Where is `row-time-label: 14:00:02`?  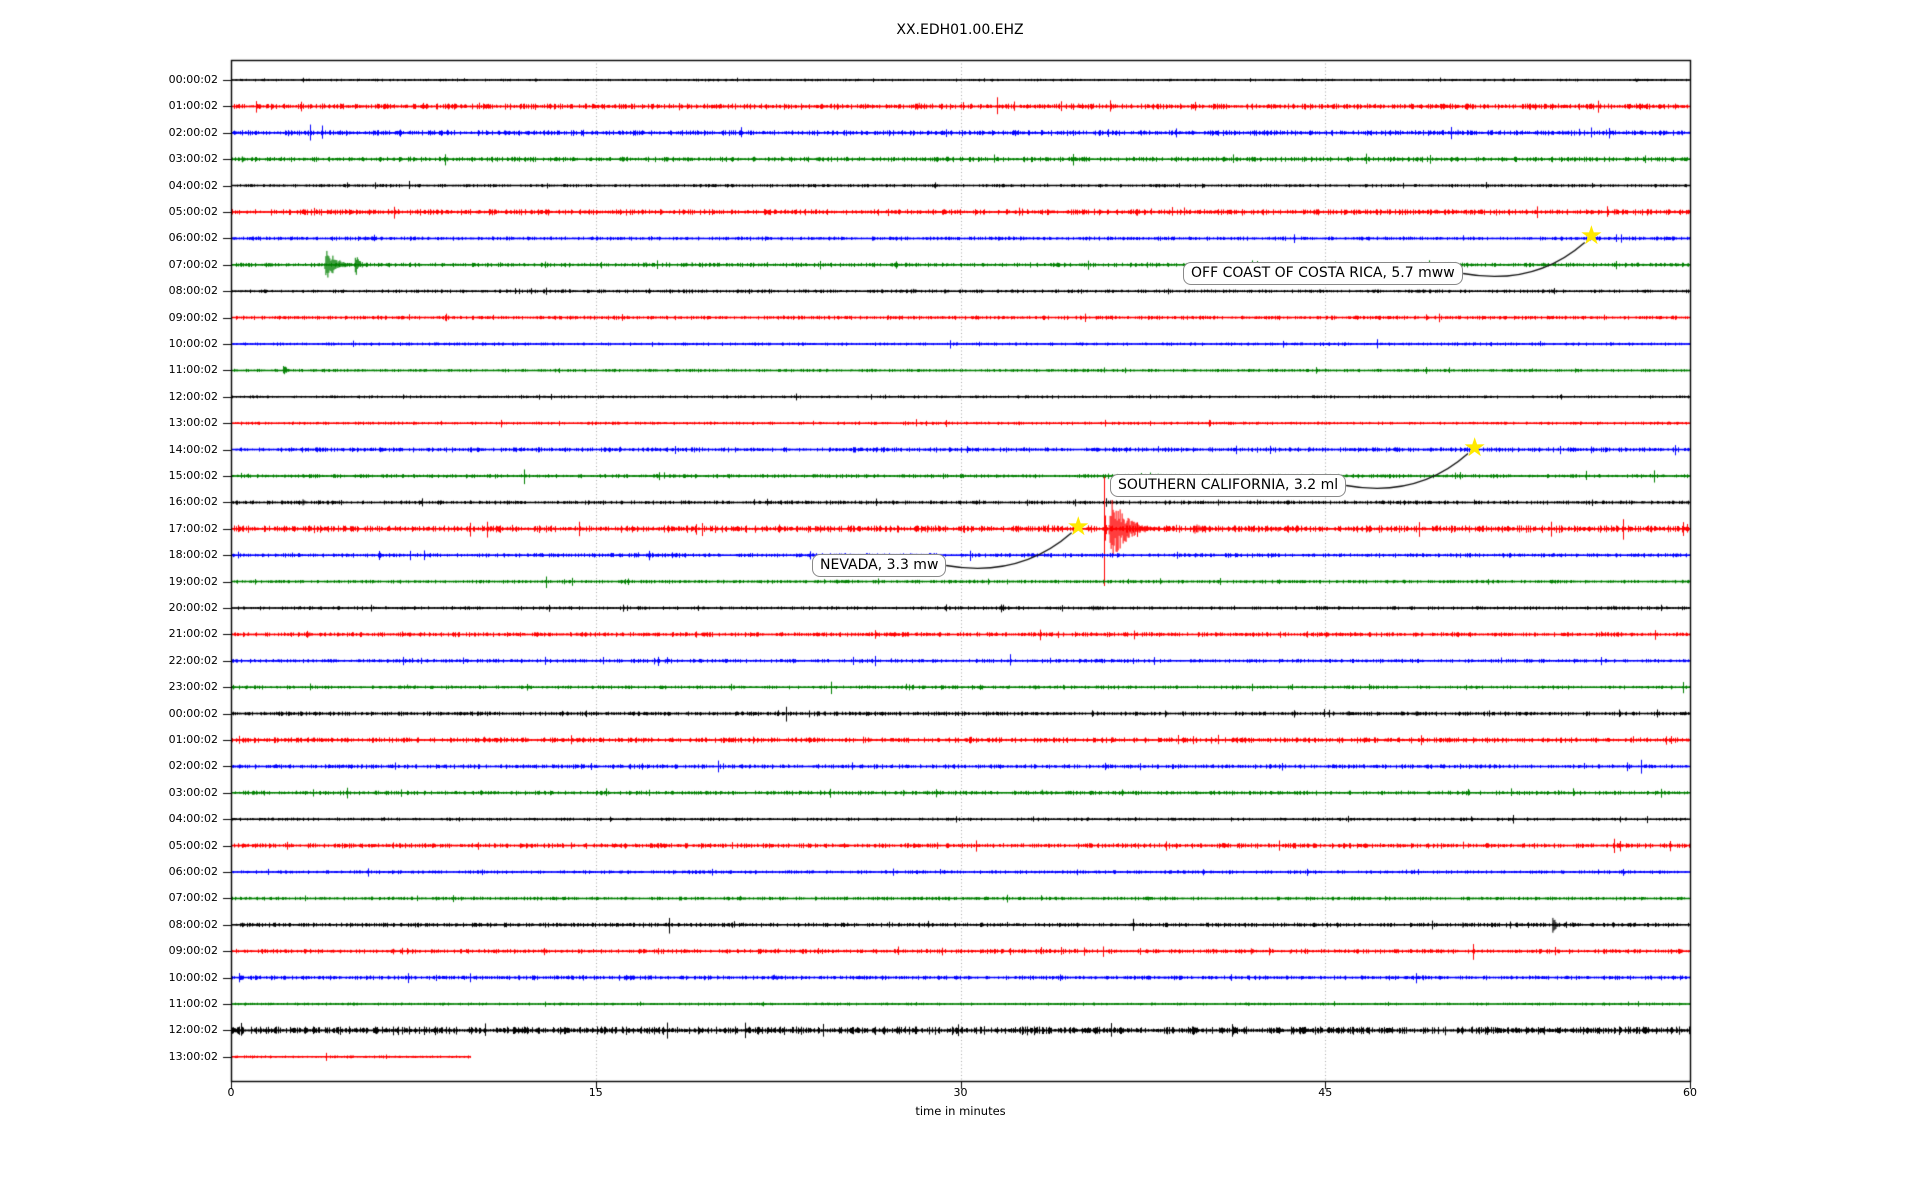 row-time-label: 14:00:02 is located at coordinates (193, 449).